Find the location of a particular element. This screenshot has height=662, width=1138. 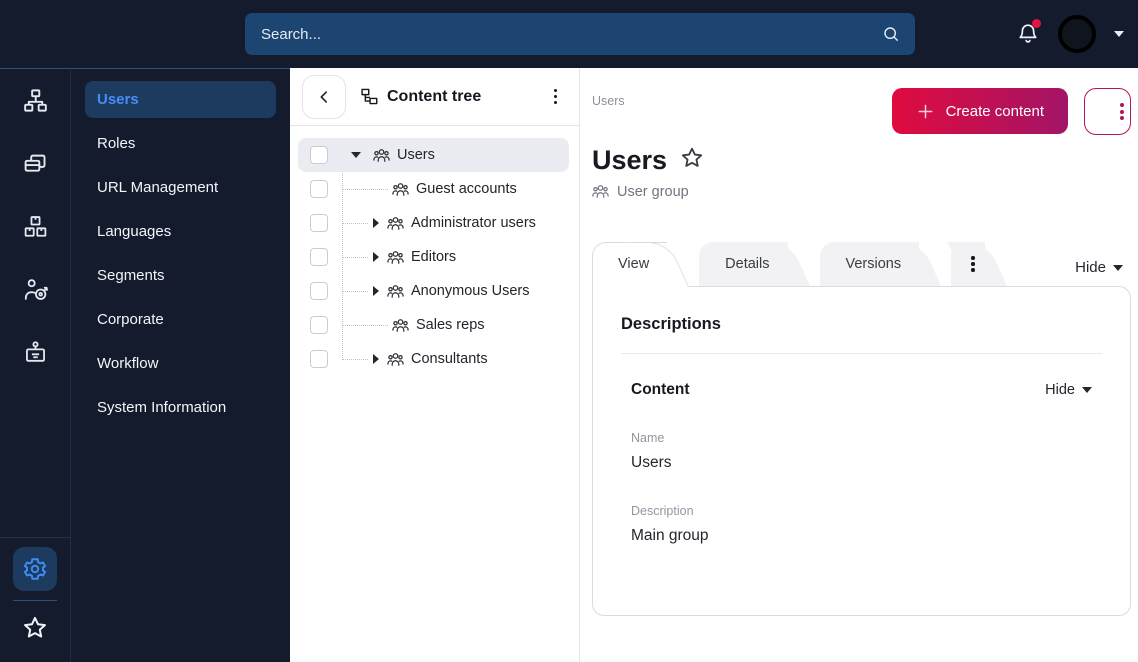

avatar is located at coordinates (1077, 34).